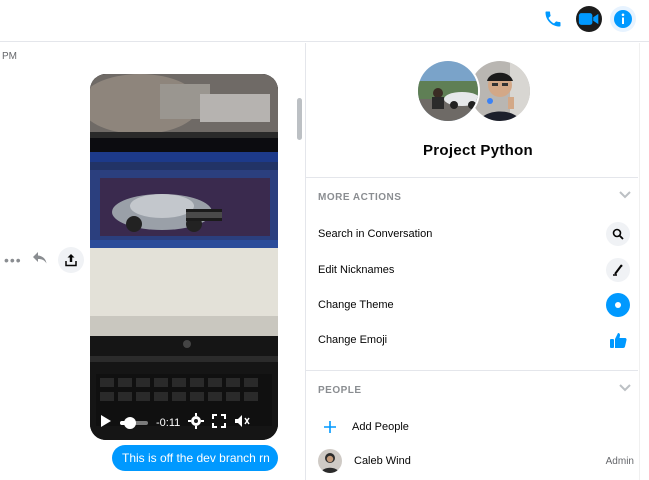 Image resolution: width=649 pixels, height=480 pixels. I want to click on speaker-icon, so click(242, 420).